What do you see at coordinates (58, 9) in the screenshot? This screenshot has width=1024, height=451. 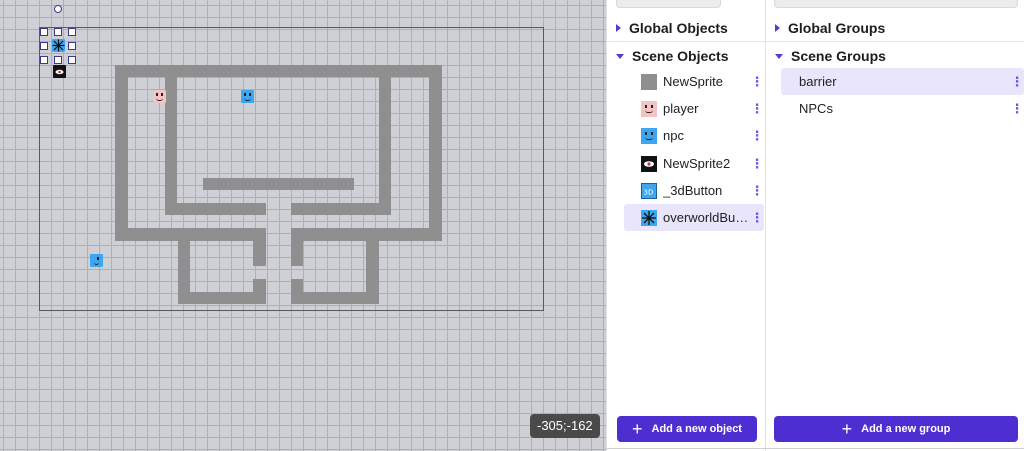 I see `rotate-handle` at bounding box center [58, 9].